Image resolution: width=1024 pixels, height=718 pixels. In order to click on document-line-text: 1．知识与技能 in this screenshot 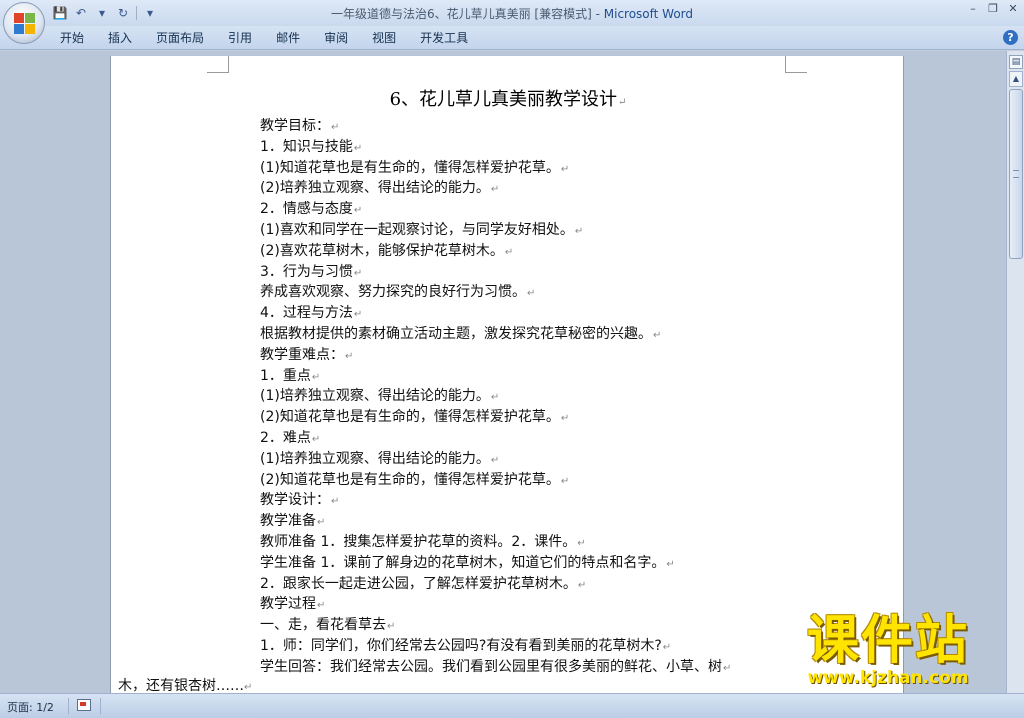, I will do `click(306, 146)`.